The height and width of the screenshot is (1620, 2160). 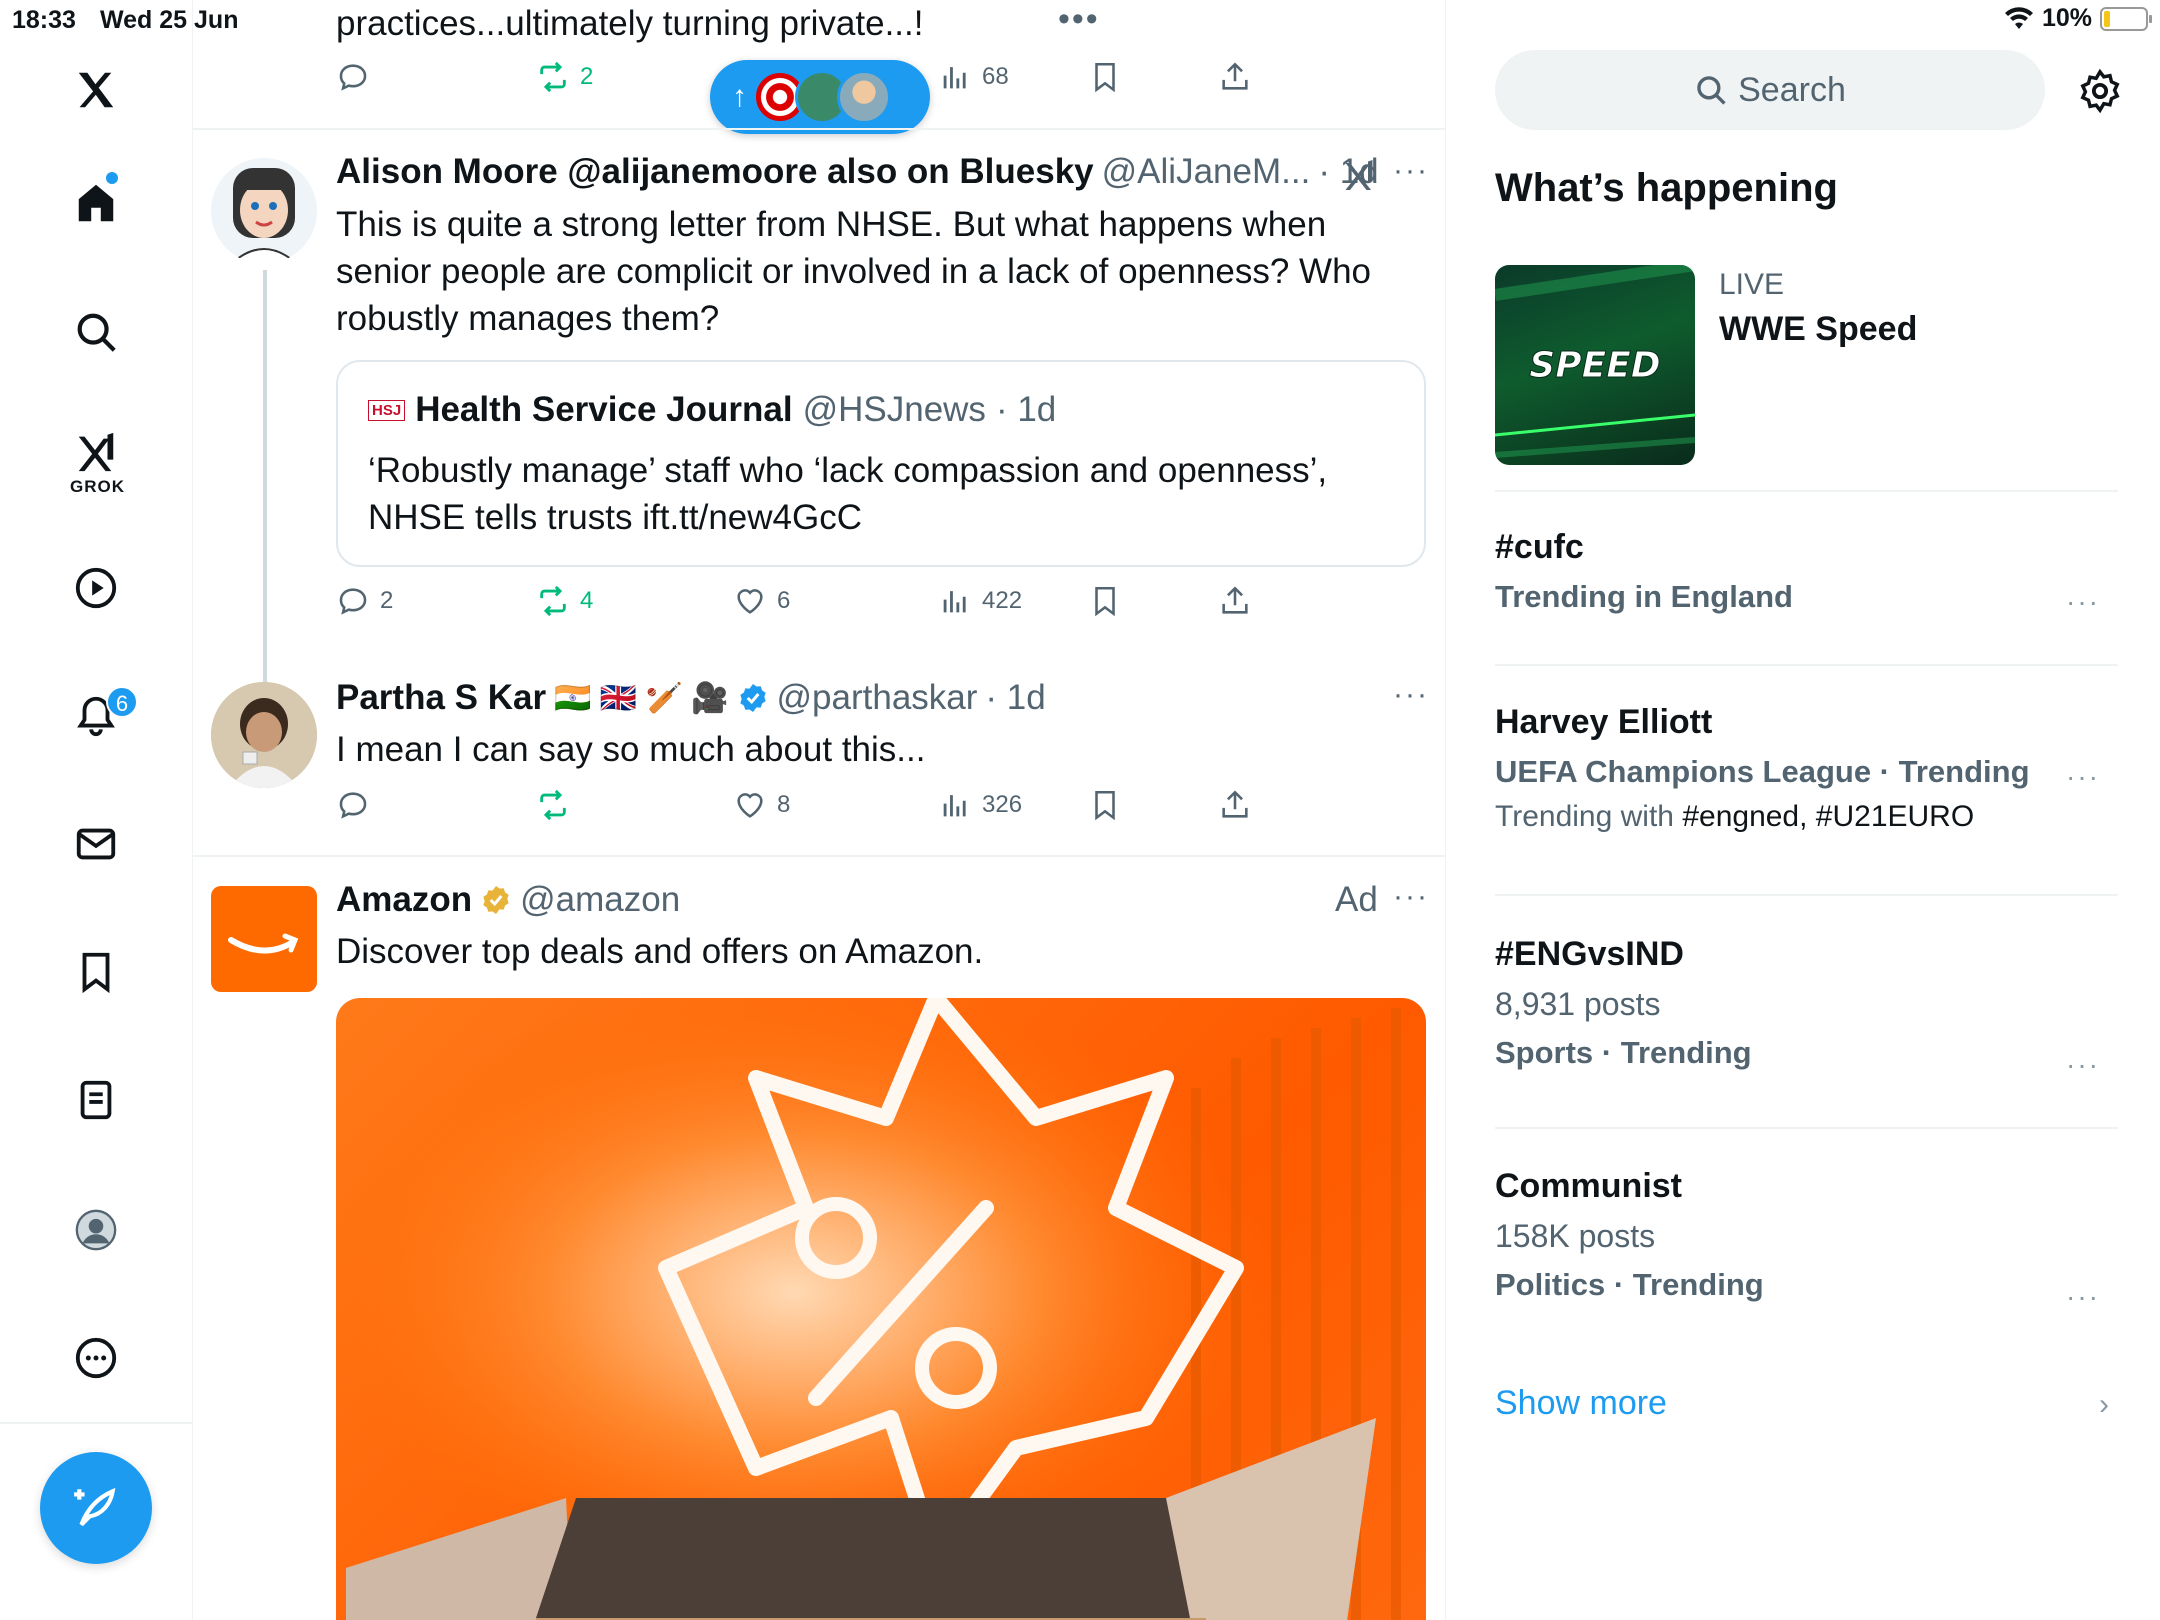 I want to click on trend-posts: 158K posts, so click(x=1575, y=1236).